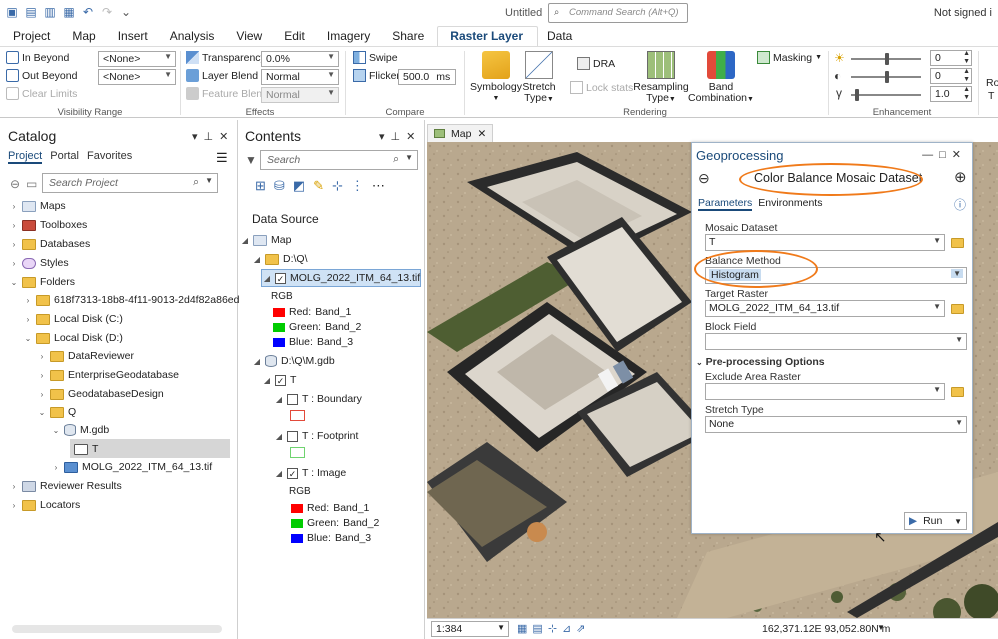  Describe the element at coordinates (825, 242) in the screenshot. I see `mosaic-dataset-field: T ▼` at that location.